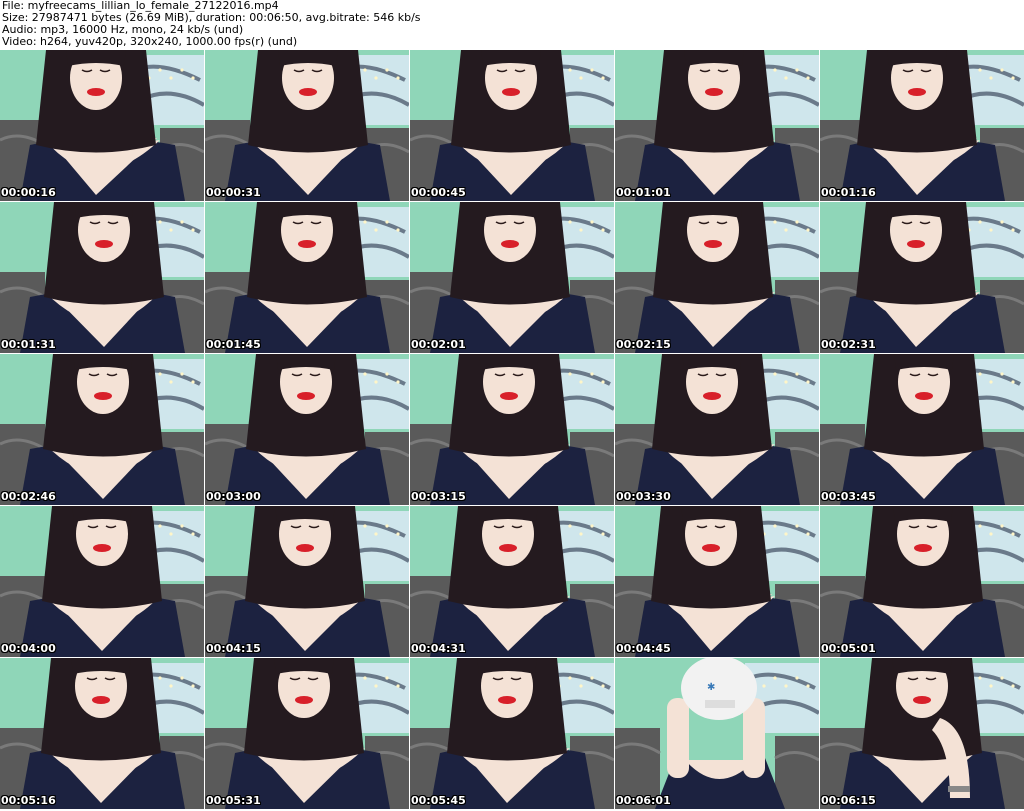 The width and height of the screenshot is (1024, 811). I want to click on frame-timestamp: 00:03:30, so click(643, 496).